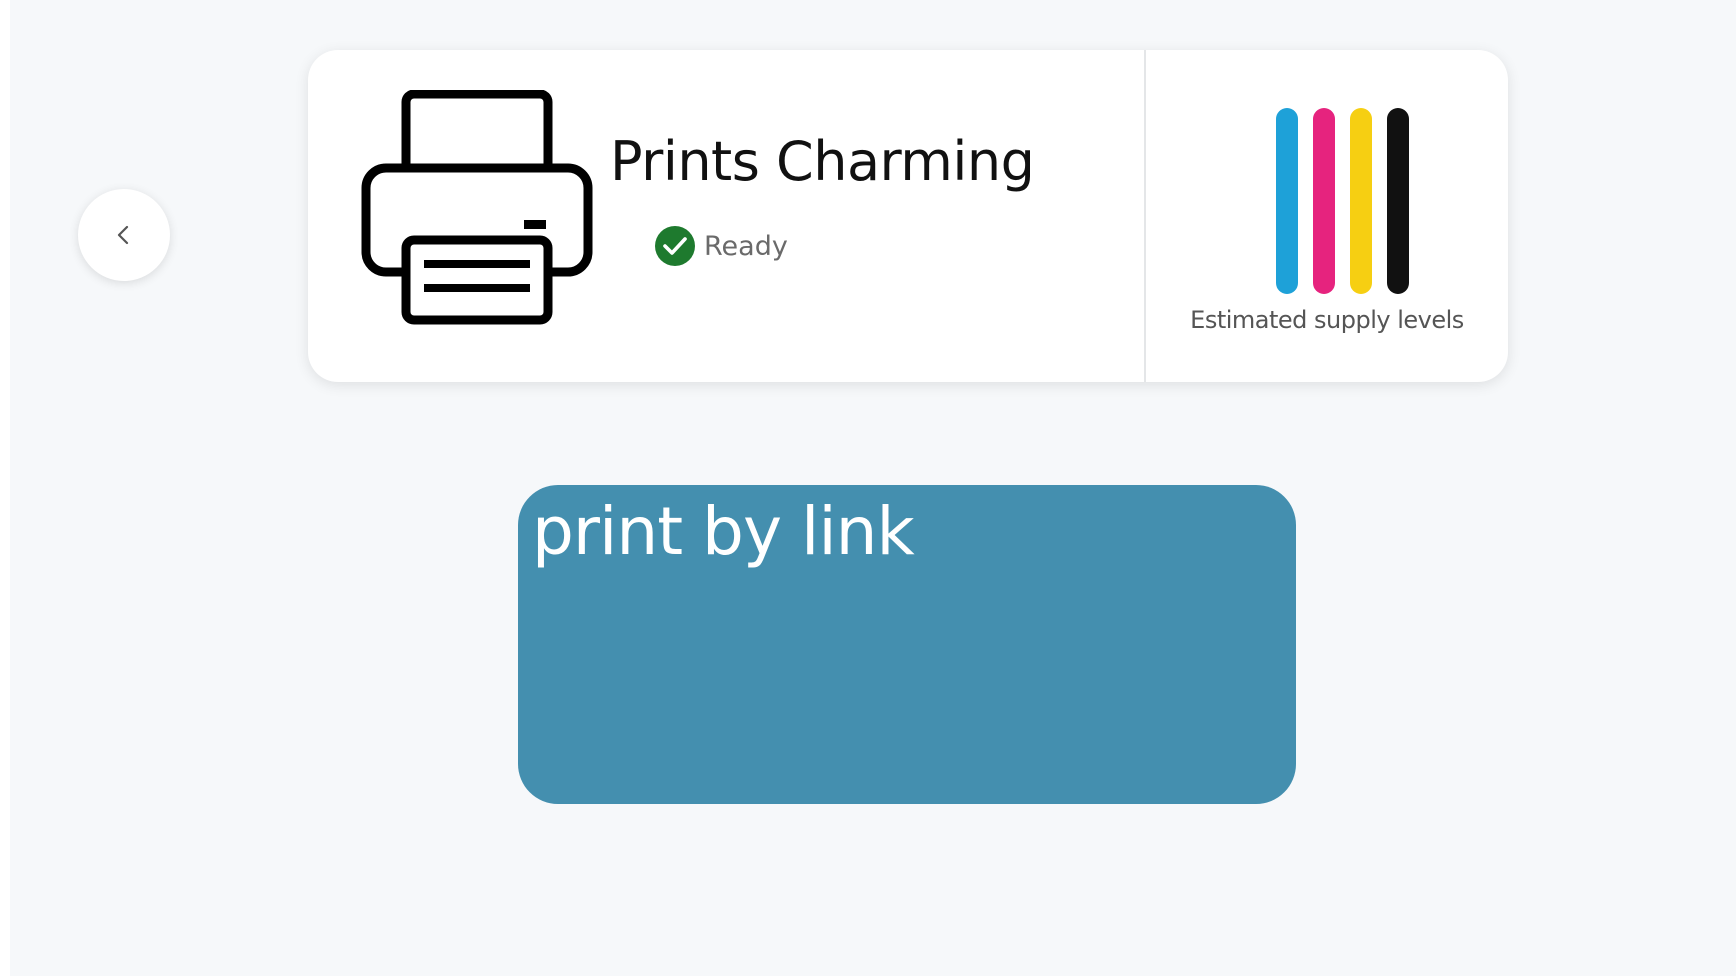  Describe the element at coordinates (822, 161) in the screenshot. I see `printer-name: Prints Charming` at that location.